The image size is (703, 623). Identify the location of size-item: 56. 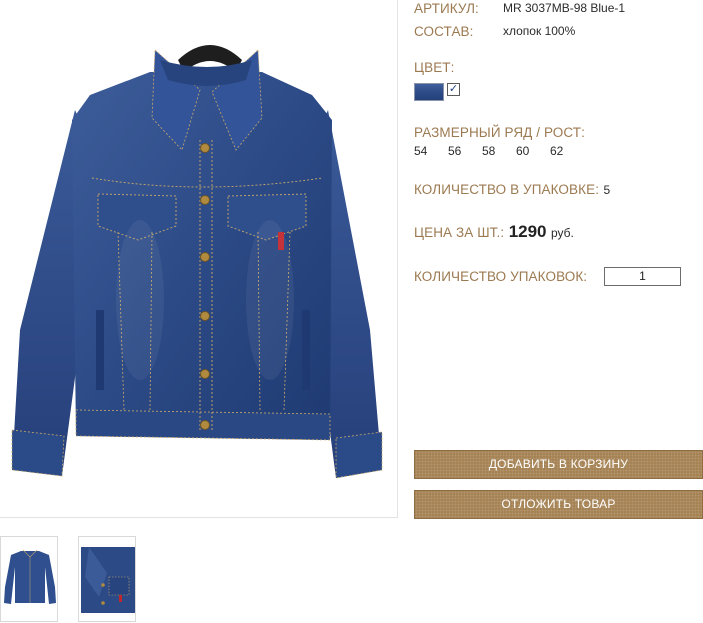
(455, 151).